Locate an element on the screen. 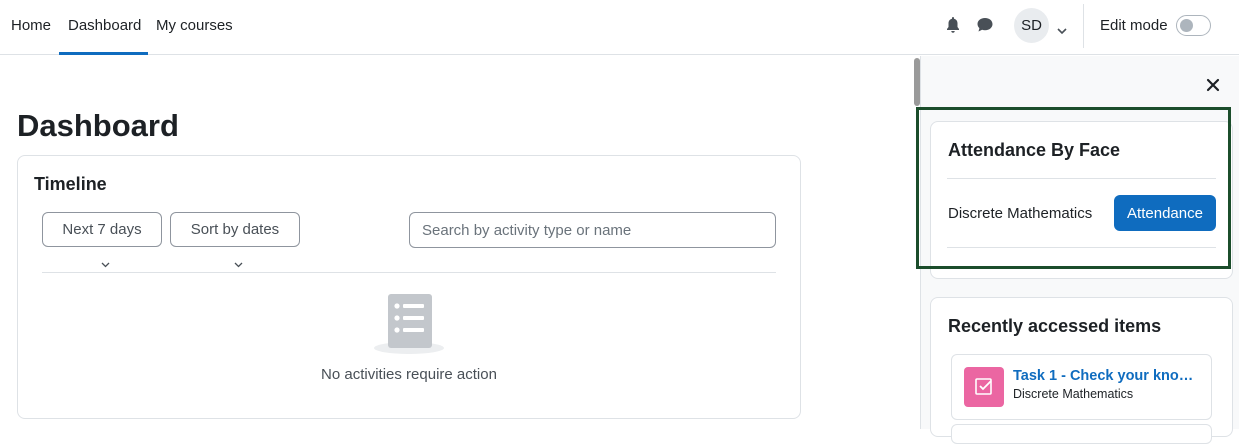 This screenshot has height=444, width=1239. close-icon is located at coordinates (1213, 85).